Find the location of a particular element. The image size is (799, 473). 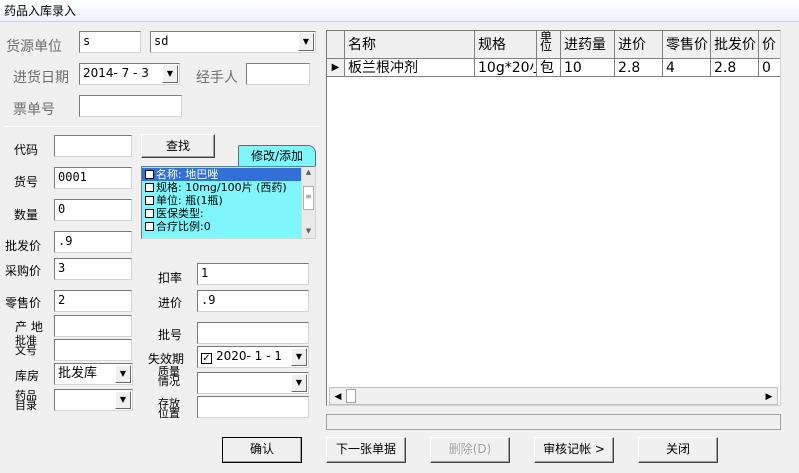

expiry-date-picker: ✓ 2020- 1 - 1 ▼ is located at coordinates (253, 357).